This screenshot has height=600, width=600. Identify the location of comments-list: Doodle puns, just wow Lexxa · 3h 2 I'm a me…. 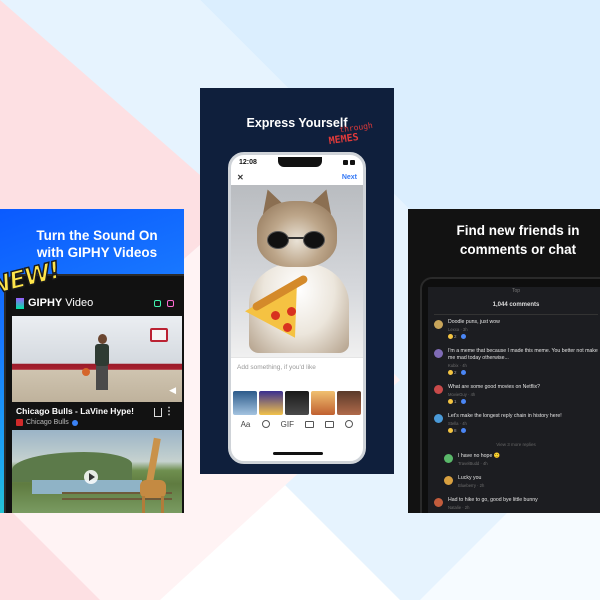
(516, 416).